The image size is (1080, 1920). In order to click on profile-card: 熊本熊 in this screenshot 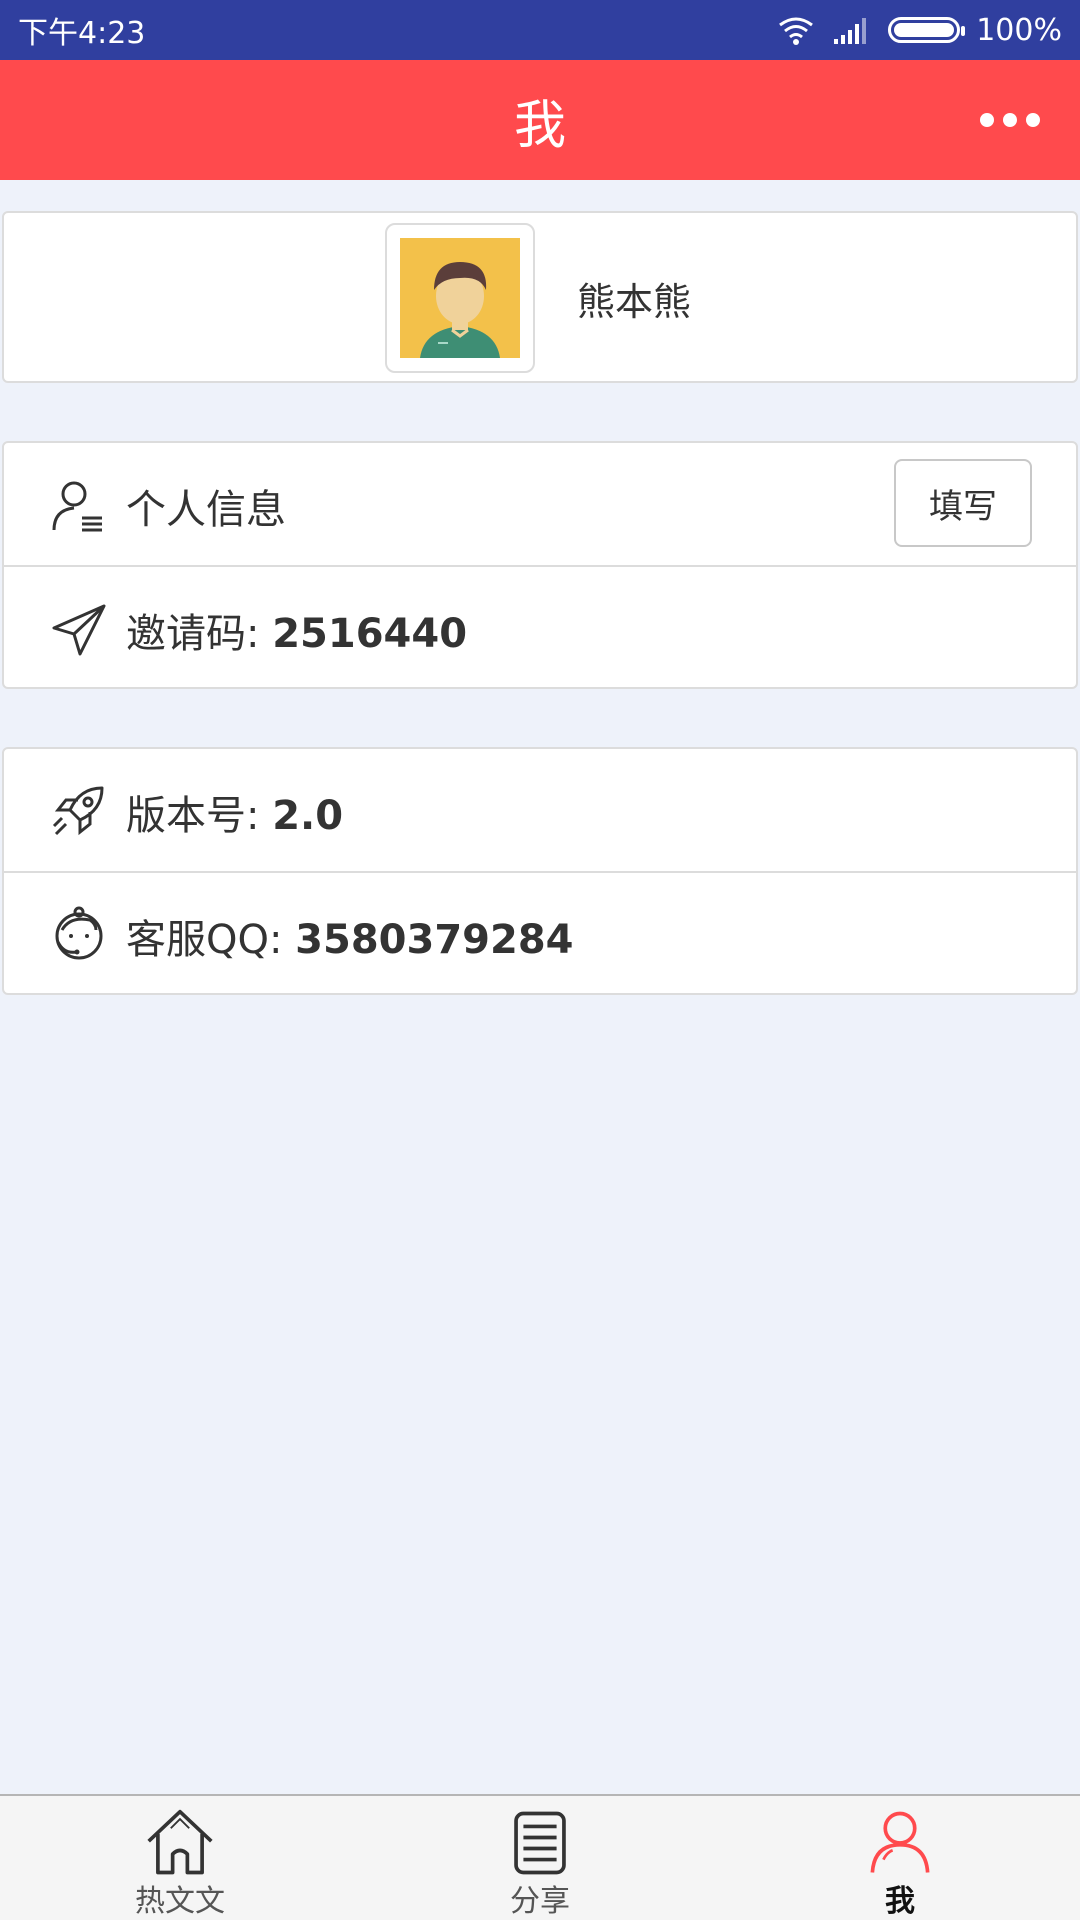, I will do `click(540, 297)`.